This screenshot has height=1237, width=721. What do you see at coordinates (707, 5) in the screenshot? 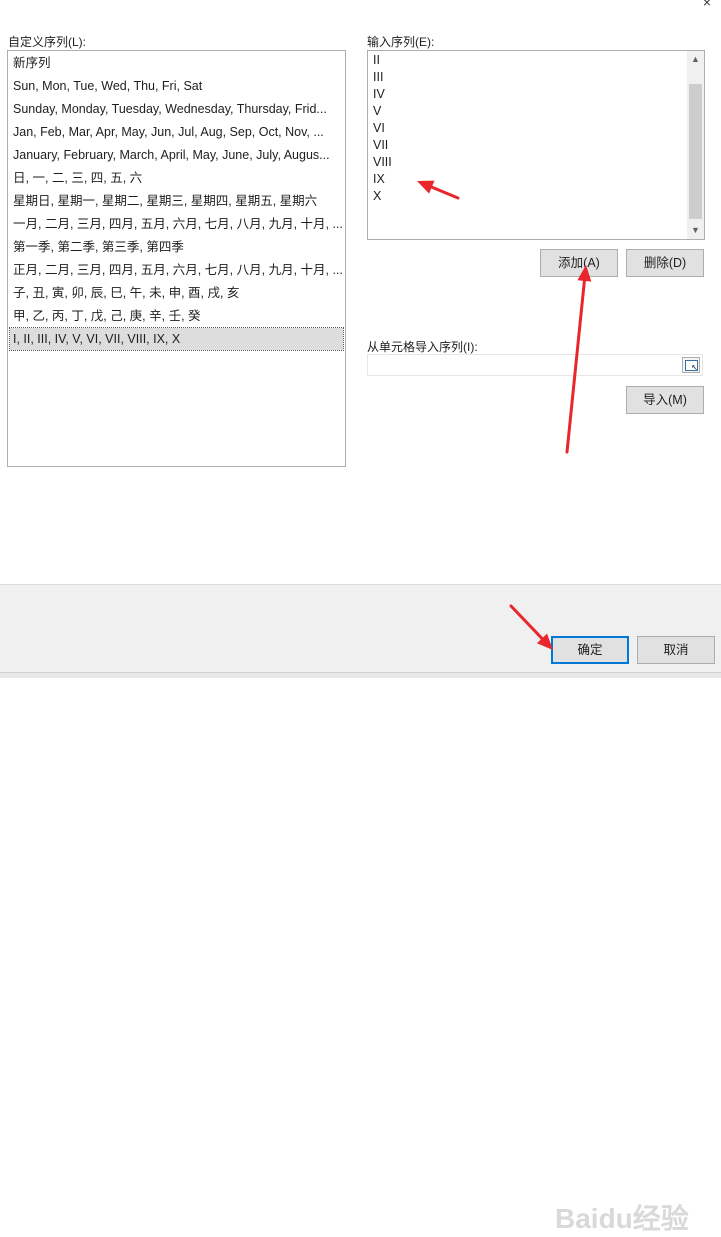
I see `close-icon: ×` at bounding box center [707, 5].